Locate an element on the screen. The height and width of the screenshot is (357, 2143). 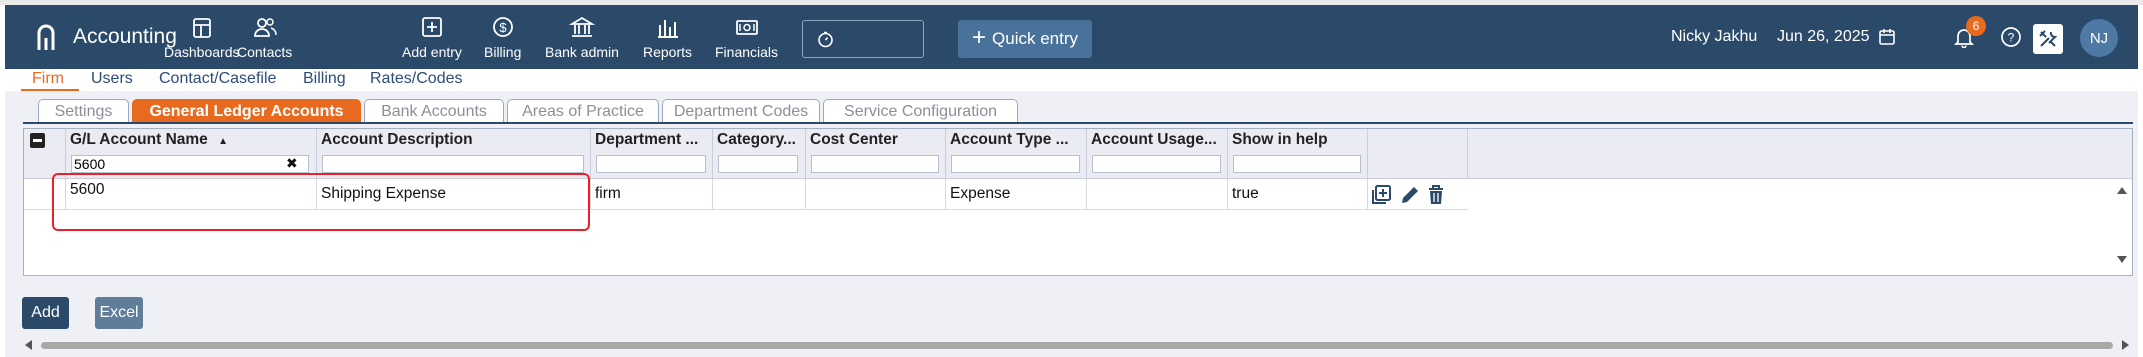
plus-icon: + is located at coordinates (979, 37).